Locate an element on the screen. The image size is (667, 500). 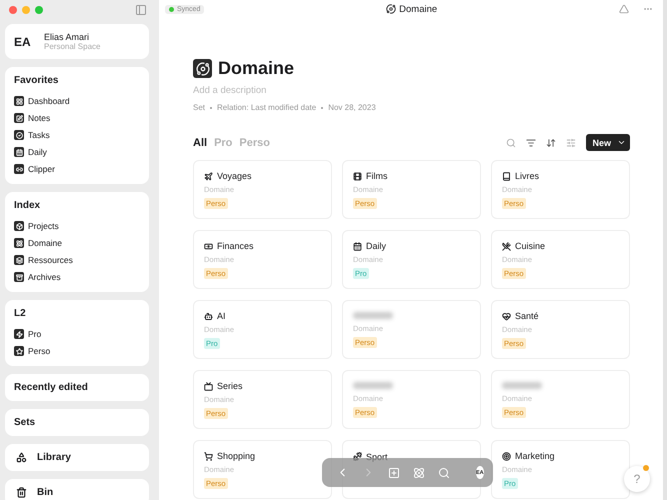
meta-text: Relation: Last modified date is located at coordinates (266, 107).